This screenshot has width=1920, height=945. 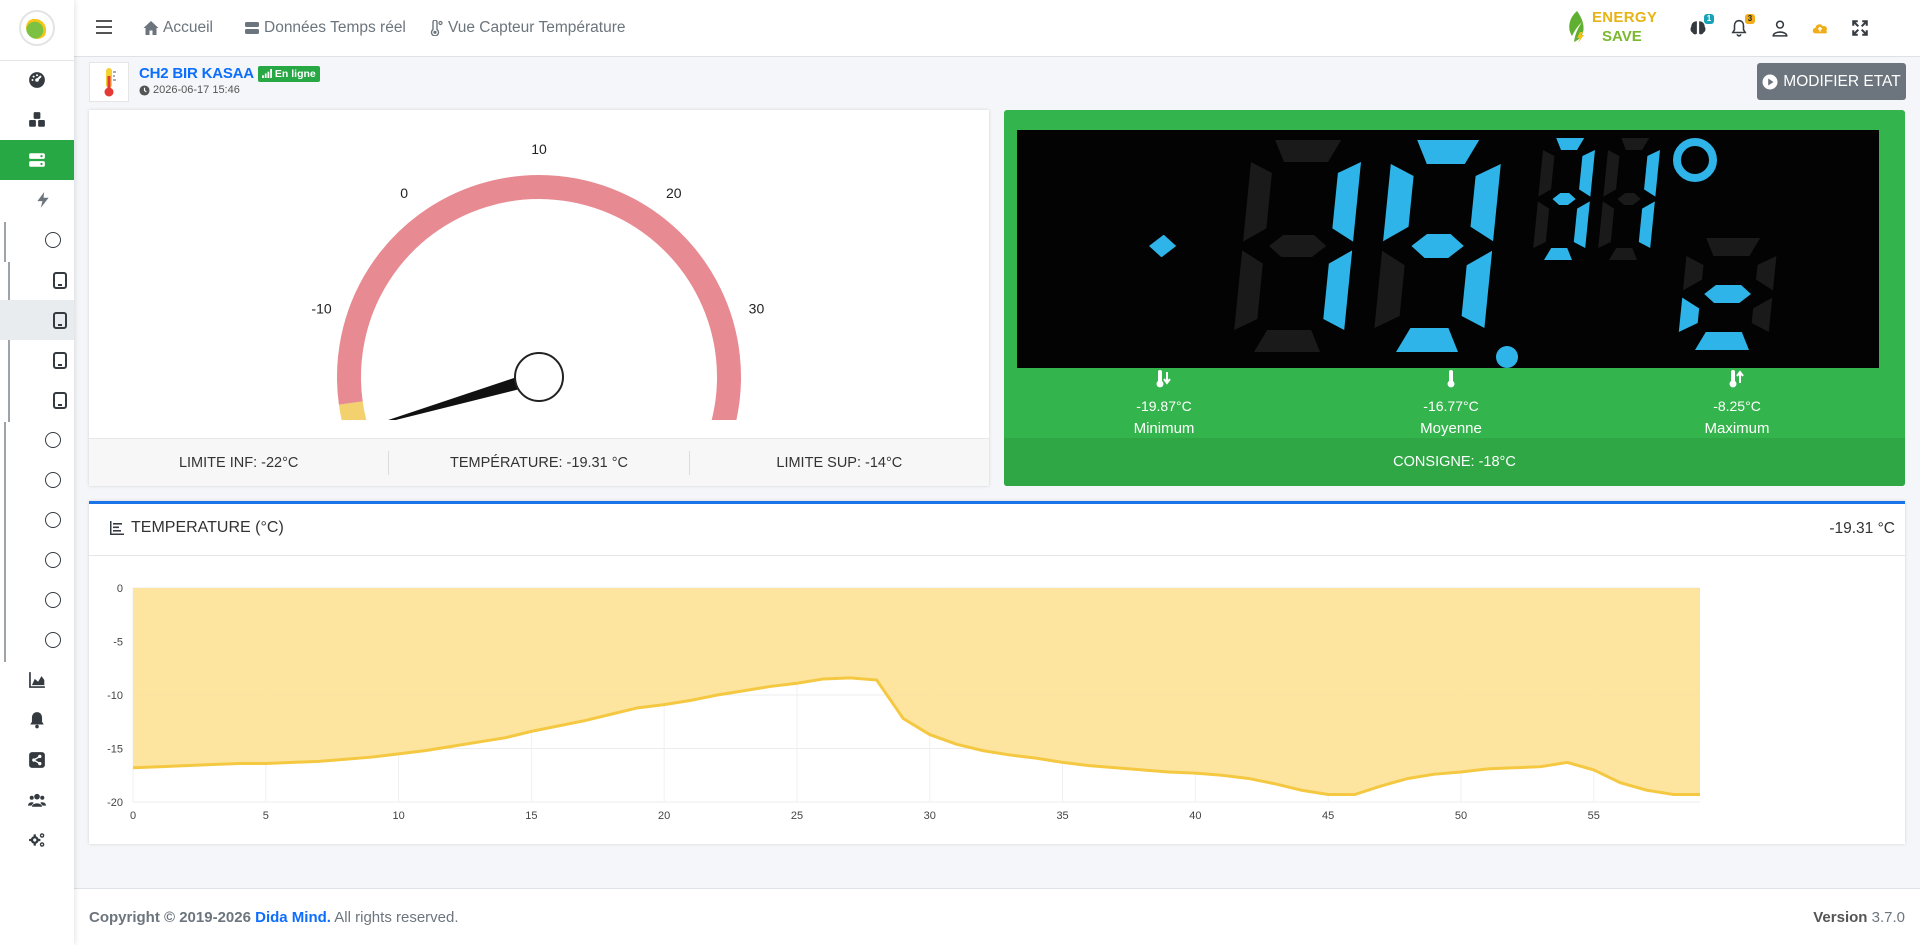 I want to click on sidebar-item-energy, so click(x=37, y=200).